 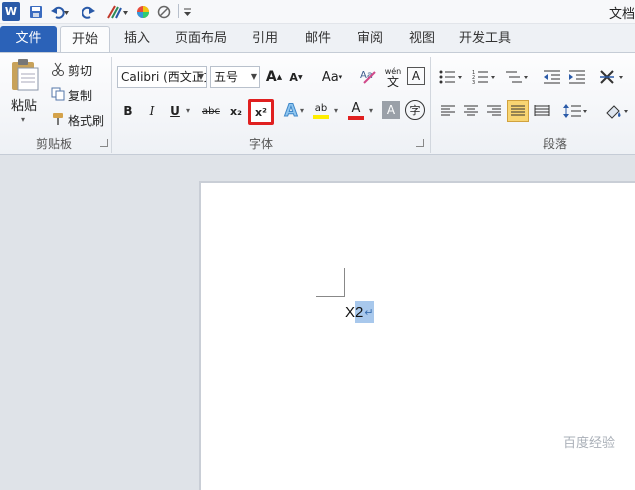 What do you see at coordinates (164, 11) in the screenshot?
I see `eraser-icon` at bounding box center [164, 11].